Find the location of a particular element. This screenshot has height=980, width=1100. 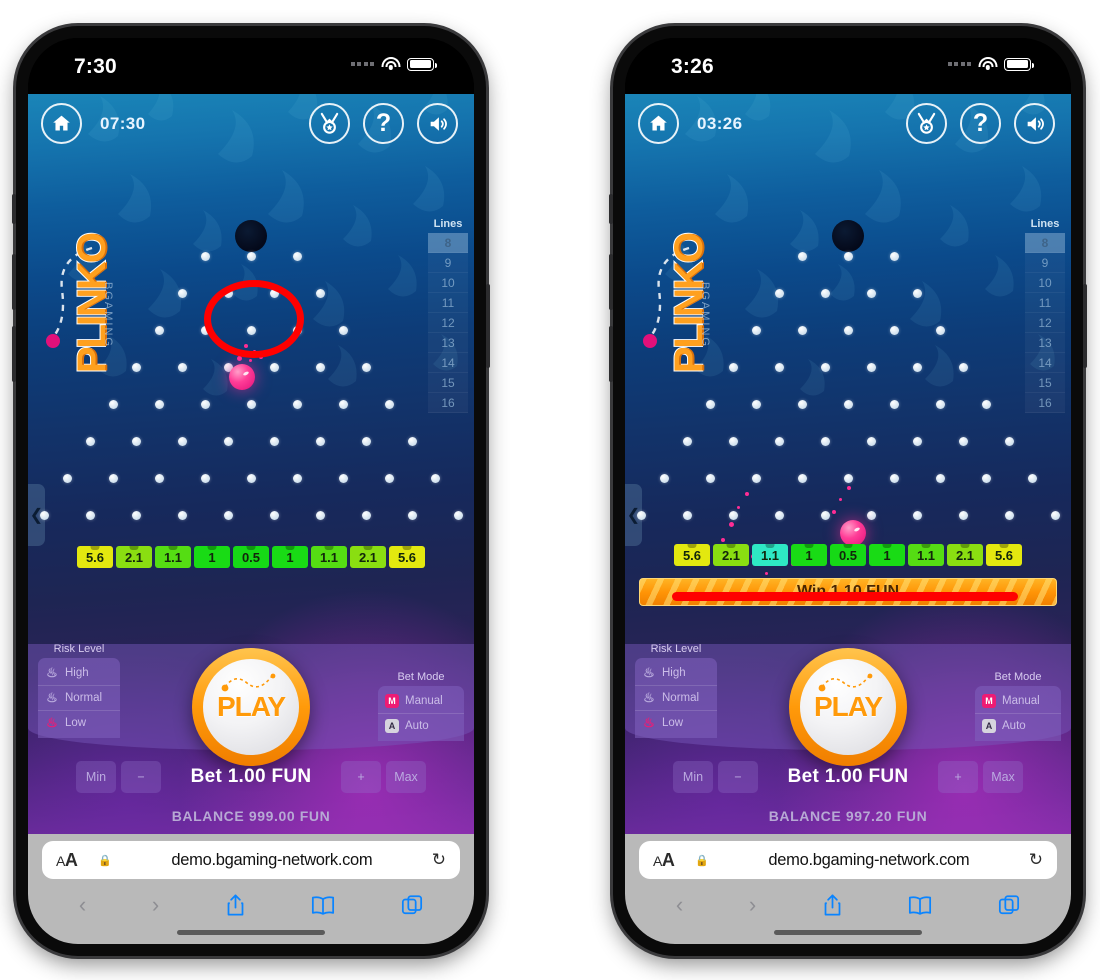

game-top-bar: 07:30 ? is located at coordinates (251, 123).